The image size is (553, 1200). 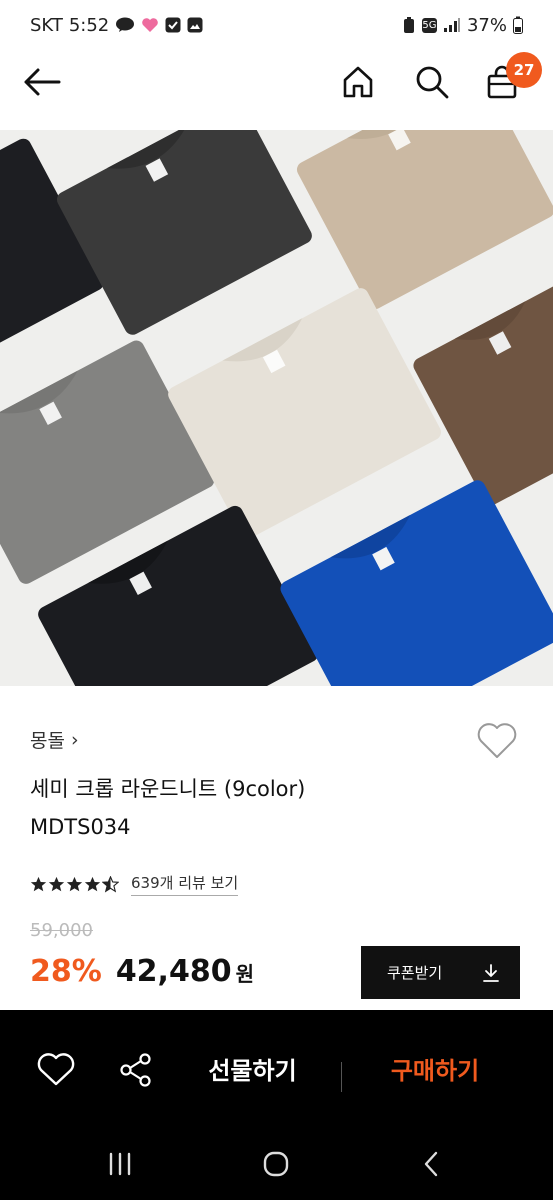 I want to click on battery-percent: 37%, so click(x=486, y=25).